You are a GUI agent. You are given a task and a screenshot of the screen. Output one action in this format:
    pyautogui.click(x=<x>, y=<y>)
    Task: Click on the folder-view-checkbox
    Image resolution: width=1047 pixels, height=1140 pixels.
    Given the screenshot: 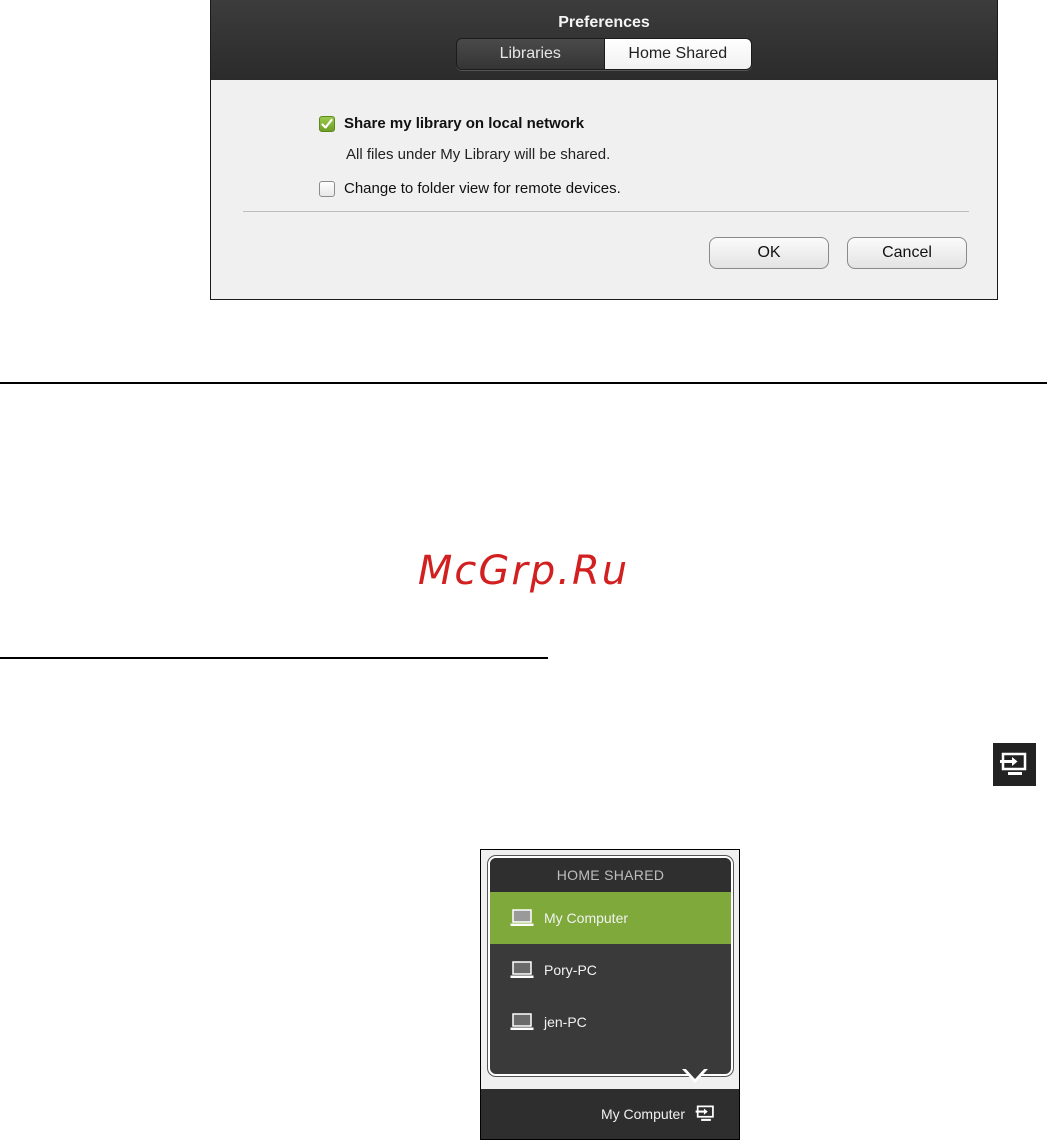 What is the action you would take?
    pyautogui.click(x=327, y=188)
    